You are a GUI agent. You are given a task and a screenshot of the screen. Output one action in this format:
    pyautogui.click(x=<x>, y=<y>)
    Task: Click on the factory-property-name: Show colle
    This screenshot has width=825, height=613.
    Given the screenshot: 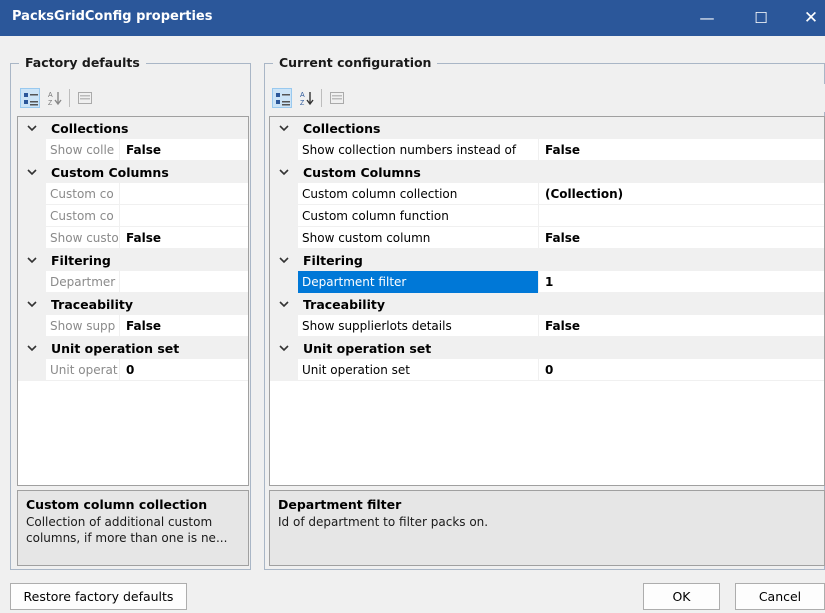 What is the action you would take?
    pyautogui.click(x=82, y=150)
    